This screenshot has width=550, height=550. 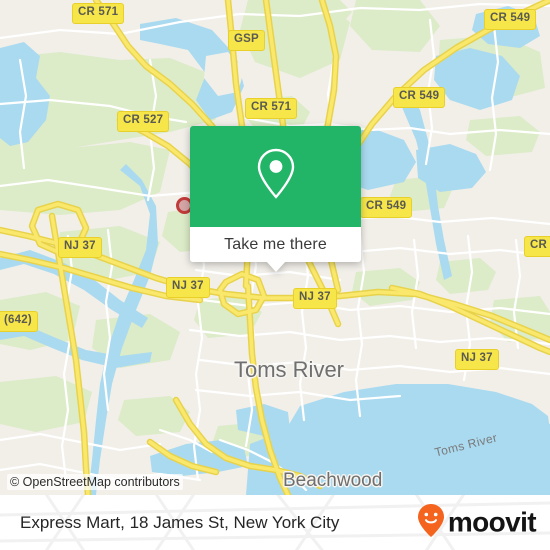 What do you see at coordinates (19, 321) in the screenshot?
I see `road-shield: (642)` at bounding box center [19, 321].